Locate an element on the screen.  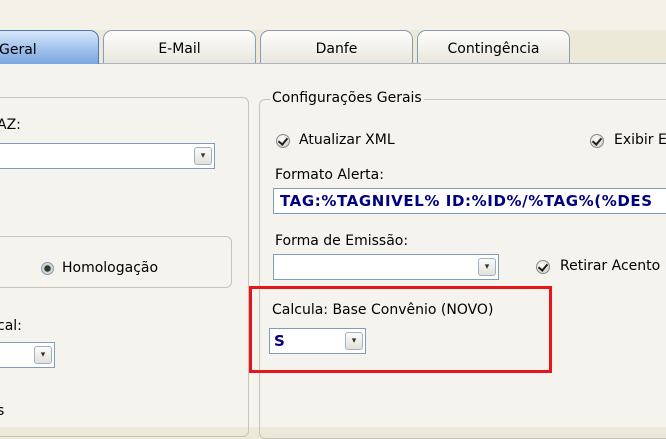
tab-label: E-Mail is located at coordinates (179, 49).